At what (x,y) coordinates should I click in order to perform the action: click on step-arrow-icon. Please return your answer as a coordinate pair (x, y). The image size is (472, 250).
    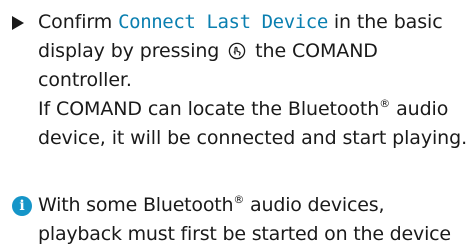
    Looking at the image, I should click on (18, 23).